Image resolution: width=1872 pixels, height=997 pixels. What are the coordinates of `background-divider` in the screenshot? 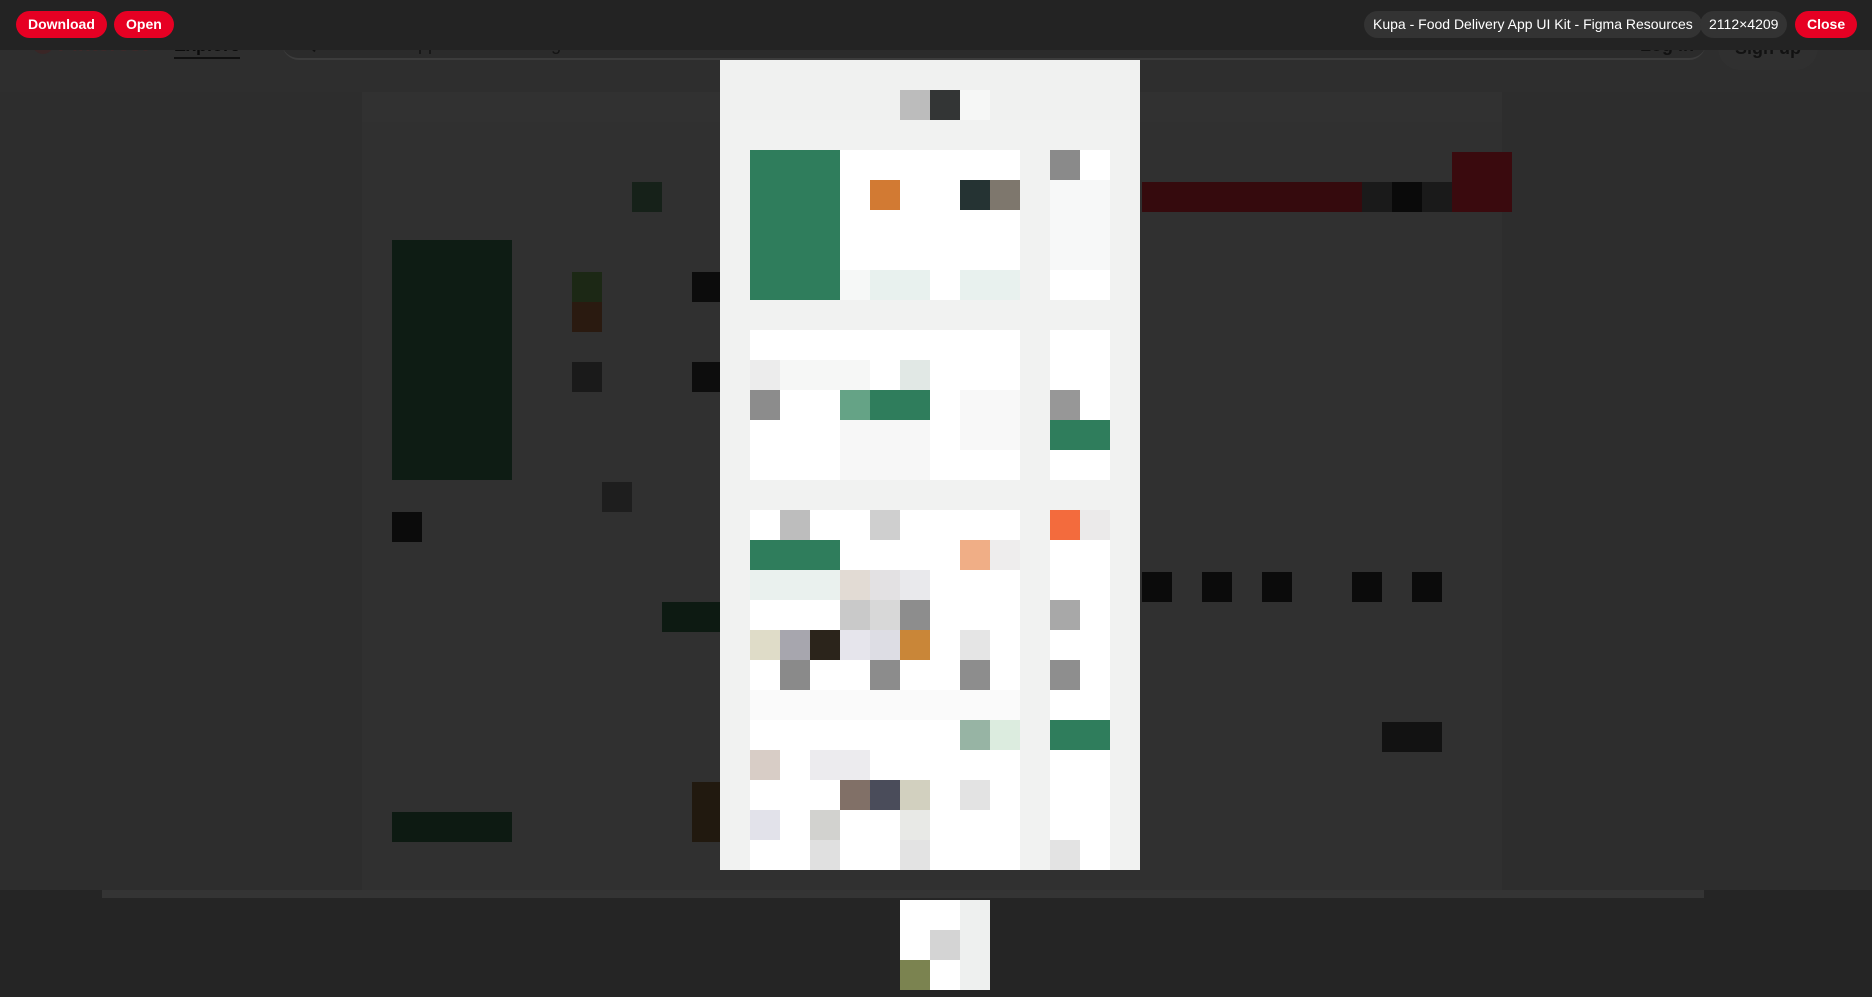 It's located at (903, 894).